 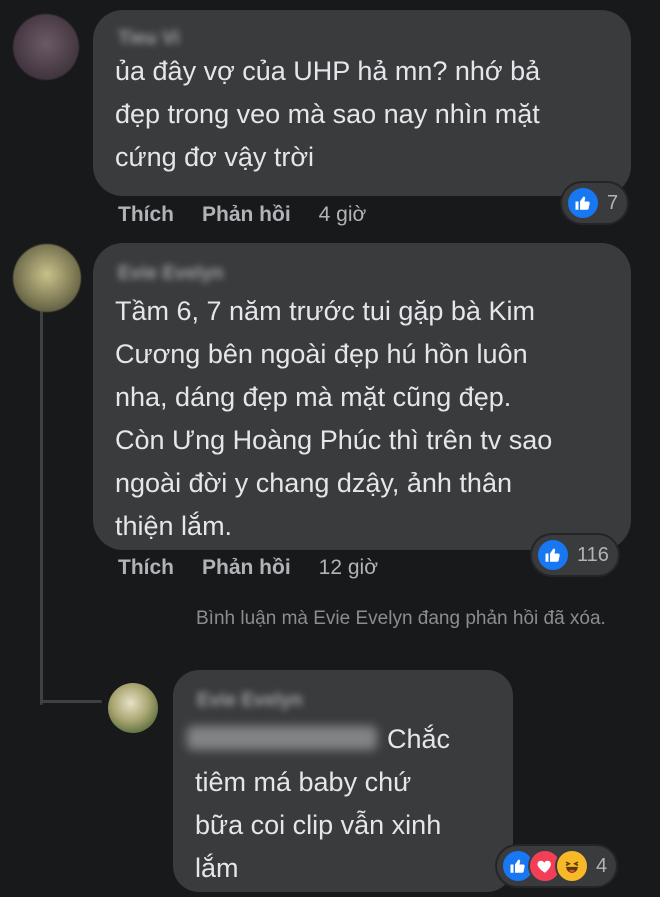 What do you see at coordinates (343, 215) in the screenshot?
I see `timestamp: 4 giờ` at bounding box center [343, 215].